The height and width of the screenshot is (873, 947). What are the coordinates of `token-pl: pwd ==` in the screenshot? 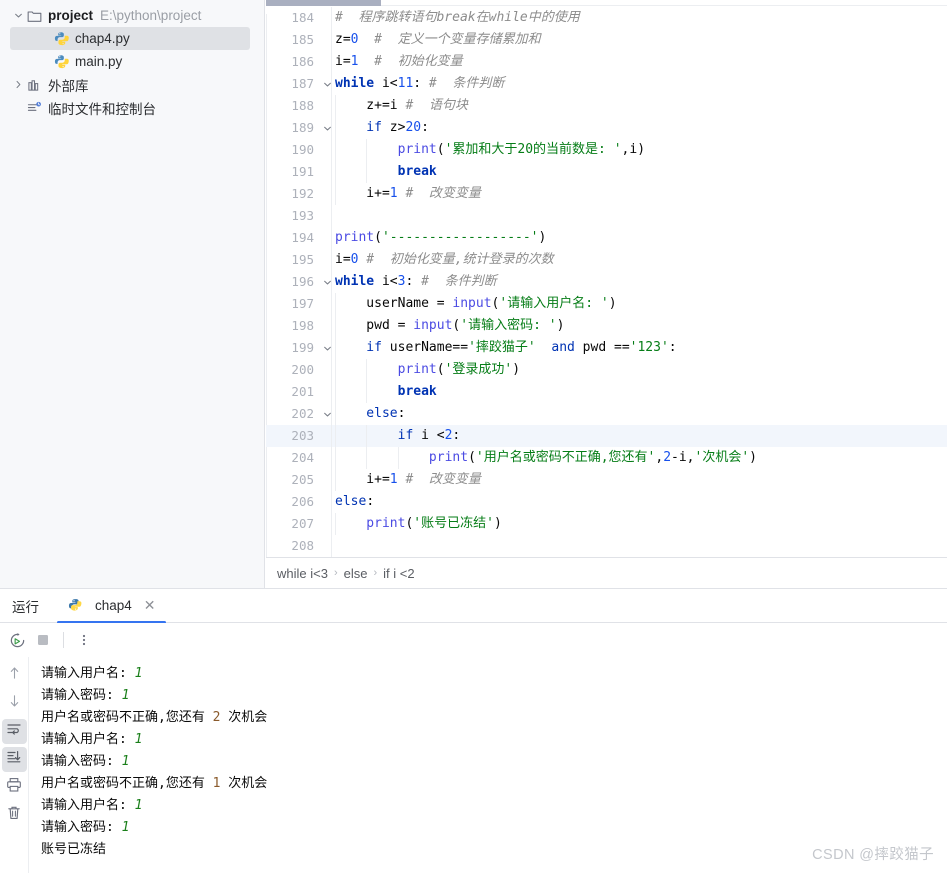 It's located at (602, 347).